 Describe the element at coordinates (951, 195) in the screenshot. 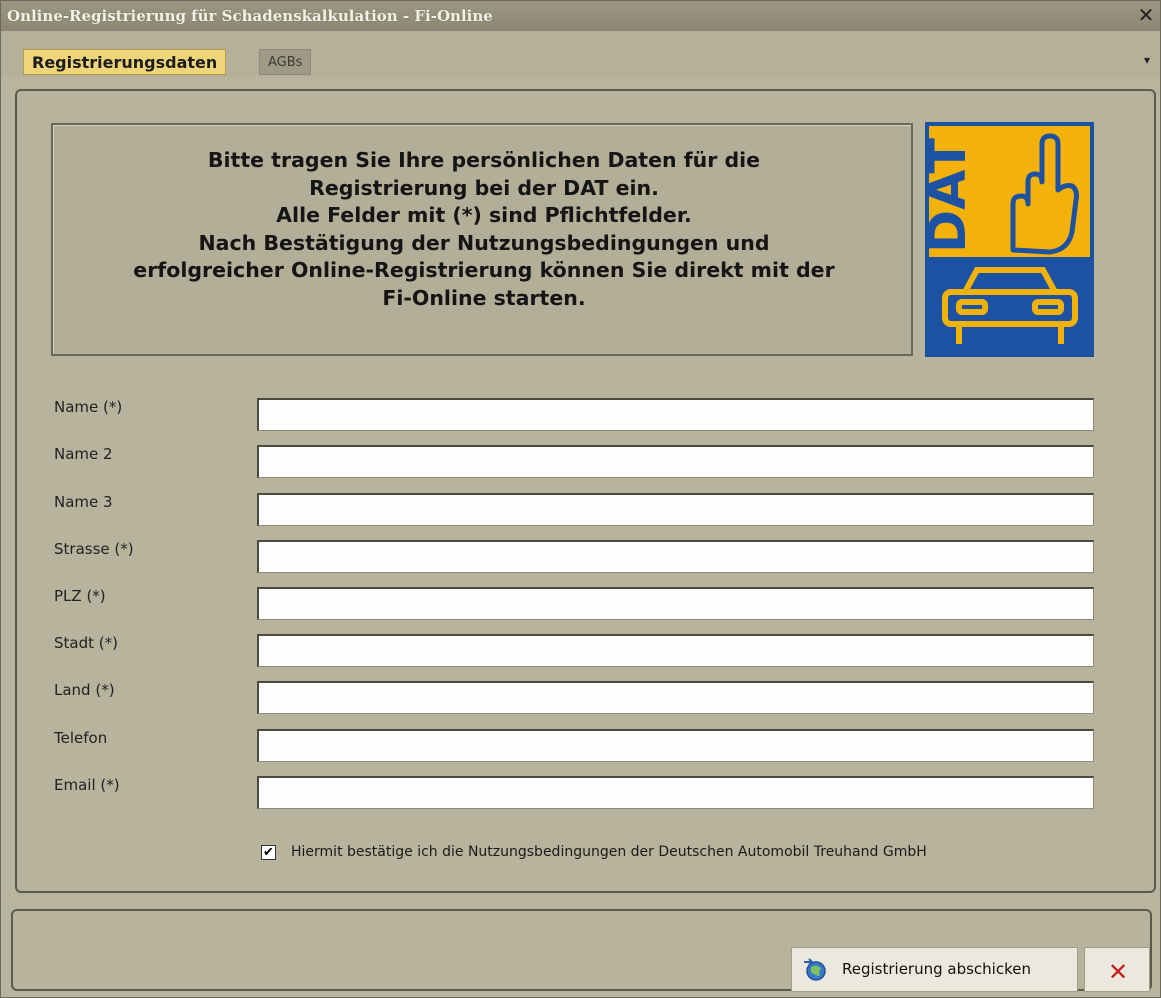

I see `dat-logo-text: DAT` at that location.